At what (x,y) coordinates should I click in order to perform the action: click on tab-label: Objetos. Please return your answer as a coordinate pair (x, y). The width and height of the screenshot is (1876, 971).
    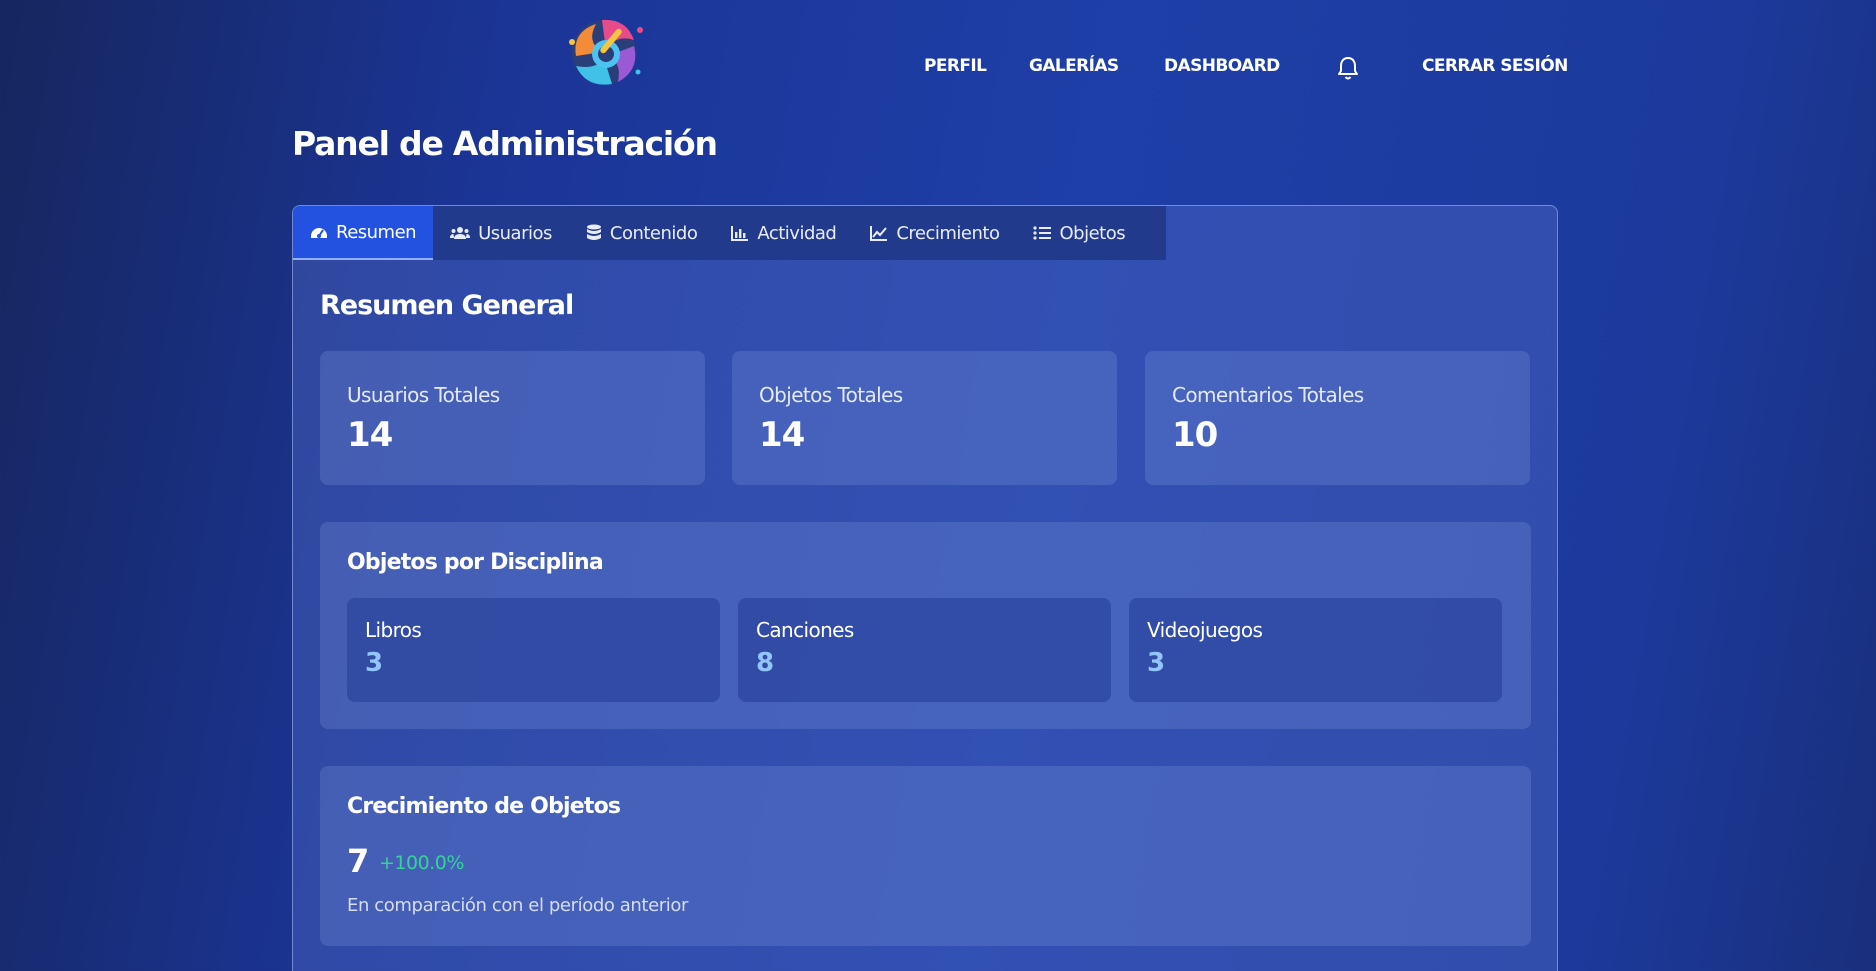
    Looking at the image, I should click on (1092, 233).